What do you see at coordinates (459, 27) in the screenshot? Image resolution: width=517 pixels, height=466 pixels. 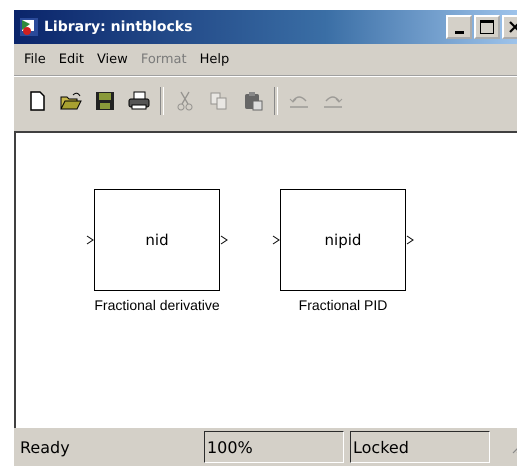 I see `minimize-button` at bounding box center [459, 27].